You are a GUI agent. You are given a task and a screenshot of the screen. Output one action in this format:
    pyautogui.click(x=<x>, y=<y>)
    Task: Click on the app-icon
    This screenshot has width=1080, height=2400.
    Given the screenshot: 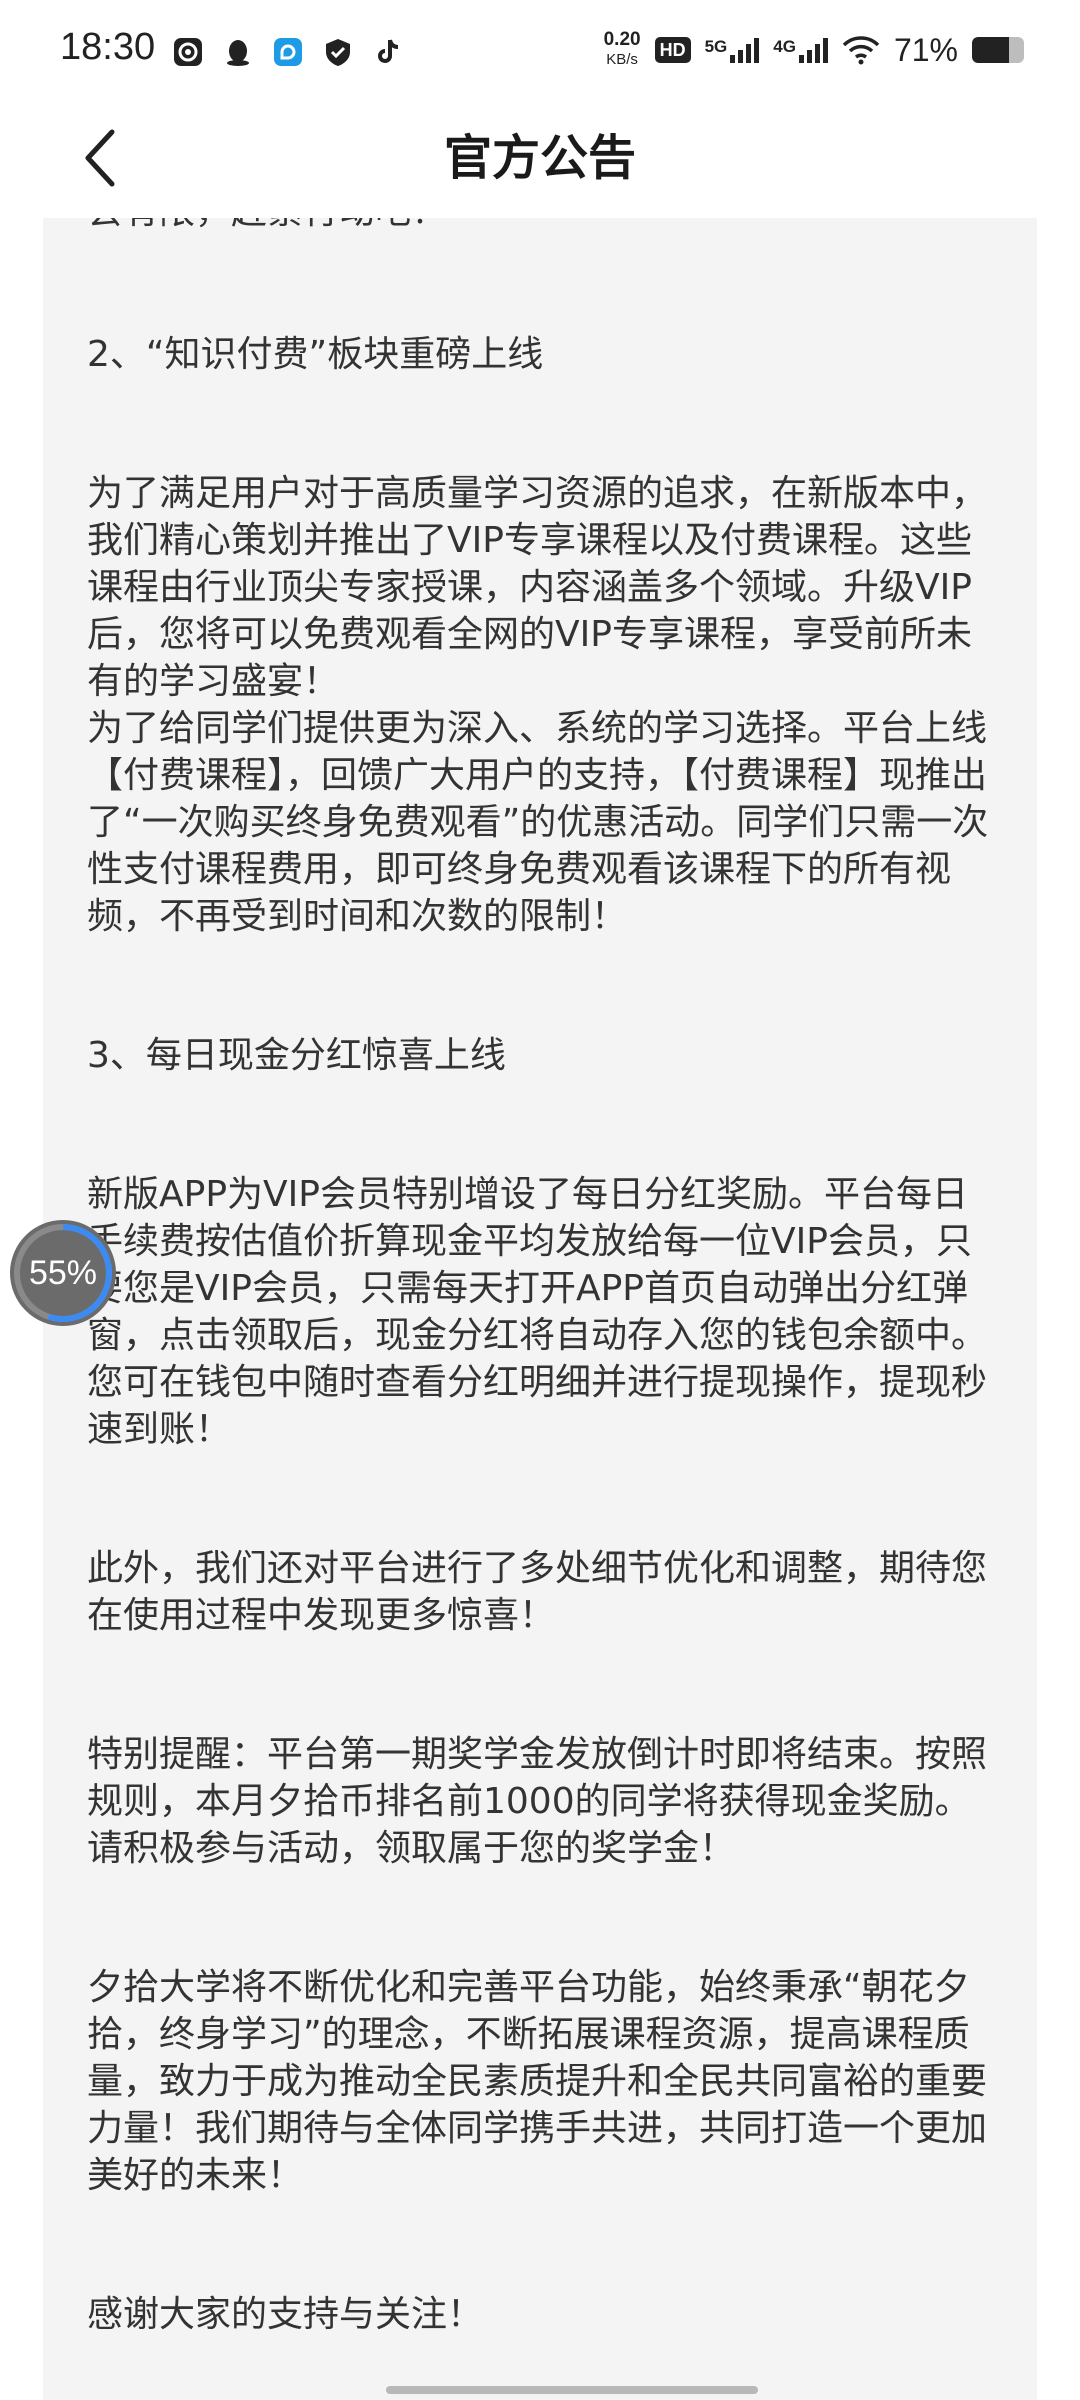 What is the action you would take?
    pyautogui.click(x=288, y=52)
    